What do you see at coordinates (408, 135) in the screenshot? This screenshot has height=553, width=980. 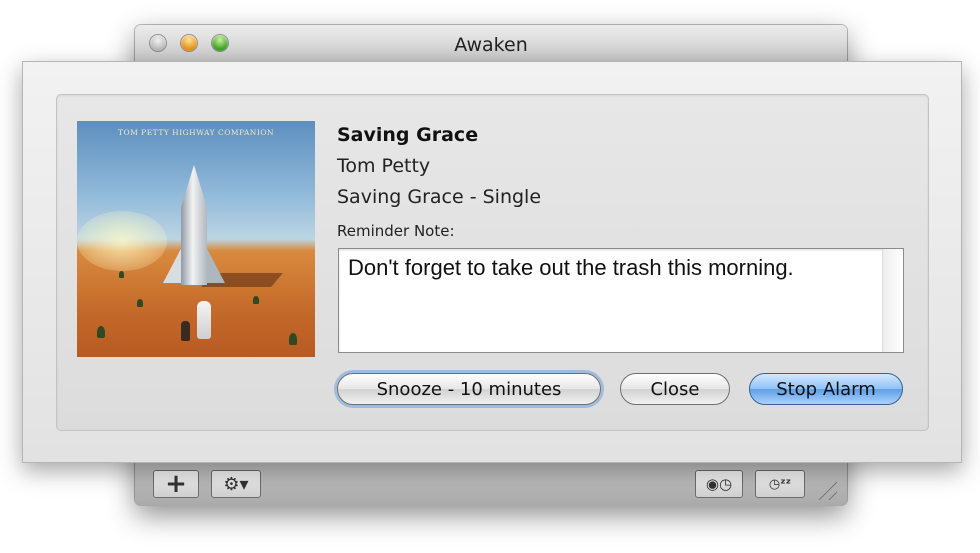 I see `song-title: Saving Grace` at bounding box center [408, 135].